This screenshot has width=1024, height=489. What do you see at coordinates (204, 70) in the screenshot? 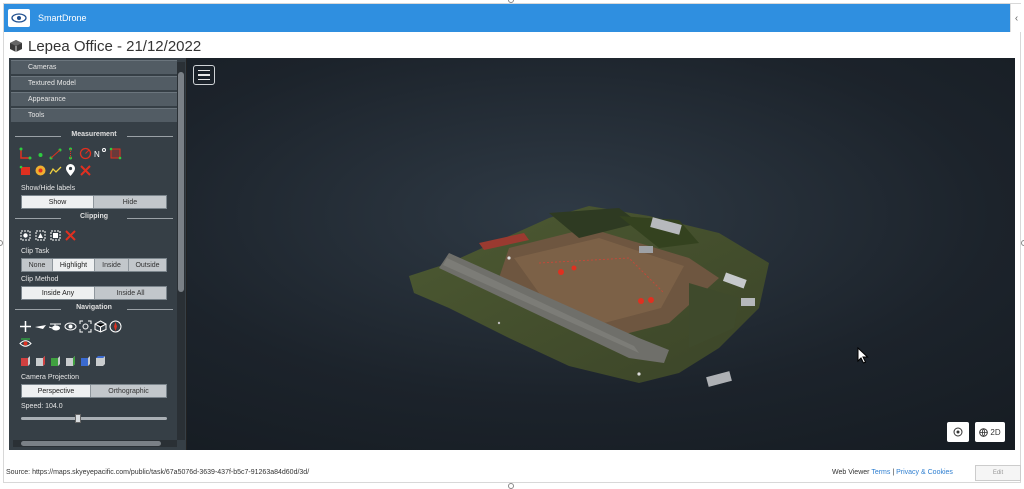
I see `menu-icon` at bounding box center [204, 70].